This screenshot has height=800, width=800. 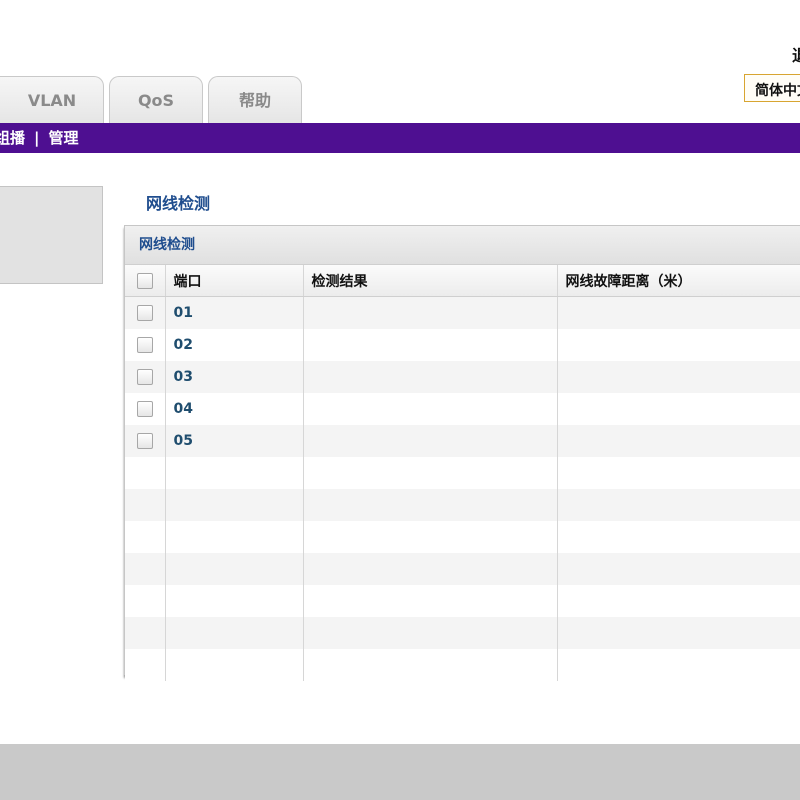 I want to click on table-header-row: 端口 检测结果 网线故障距离（米）, so click(x=462, y=281).